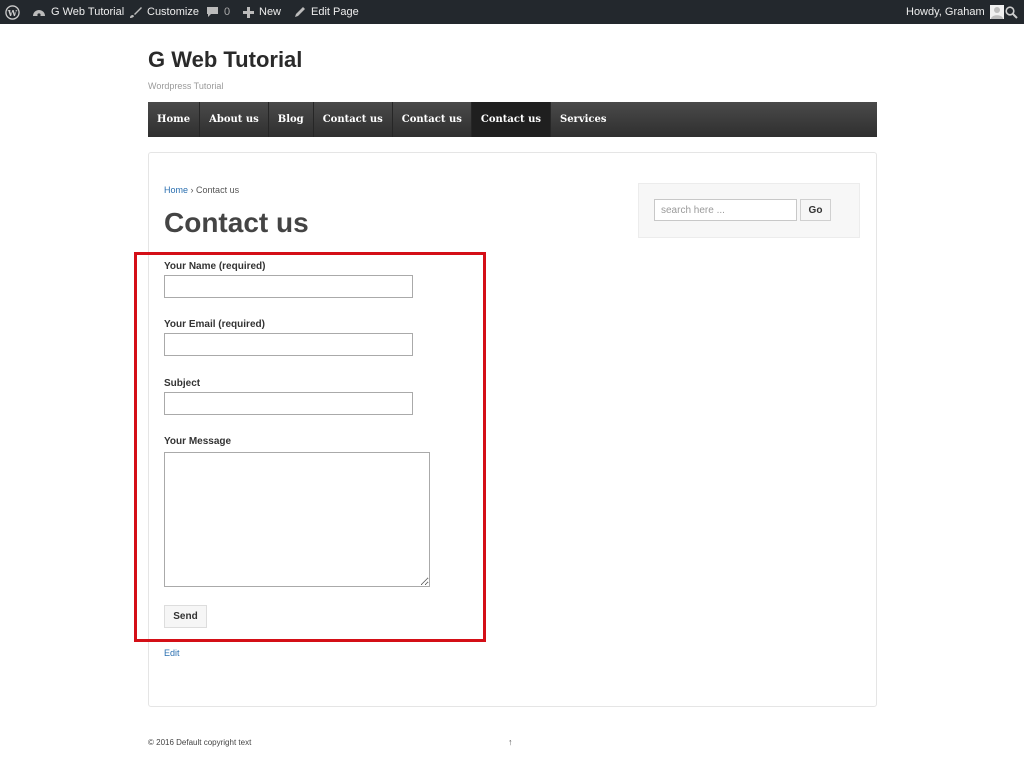 The image size is (1024, 765). What do you see at coordinates (234, 119) in the screenshot?
I see `nav-item-about-us: About us` at bounding box center [234, 119].